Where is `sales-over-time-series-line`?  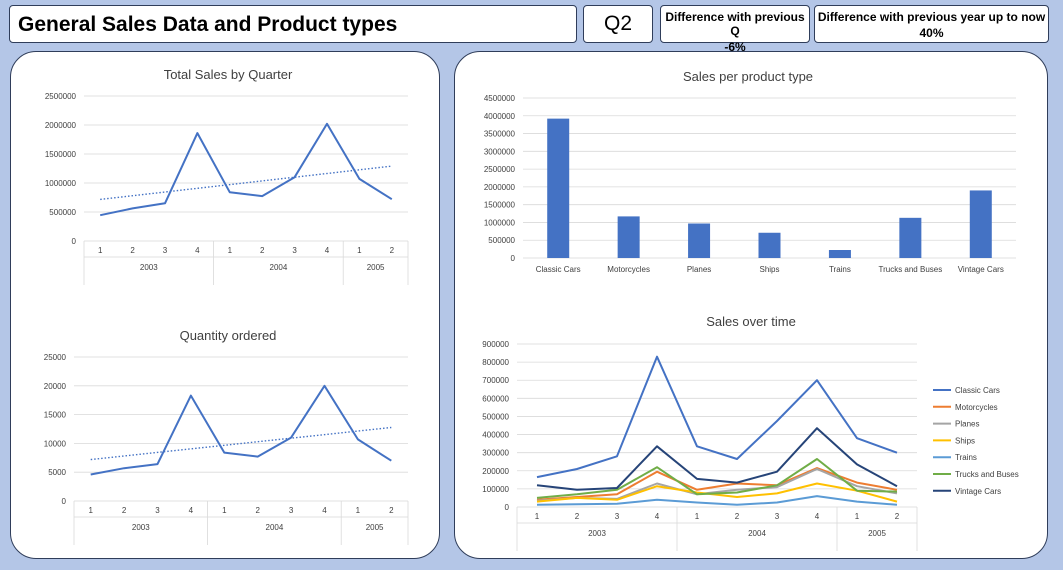 sales-over-time-series-line is located at coordinates (717, 417).